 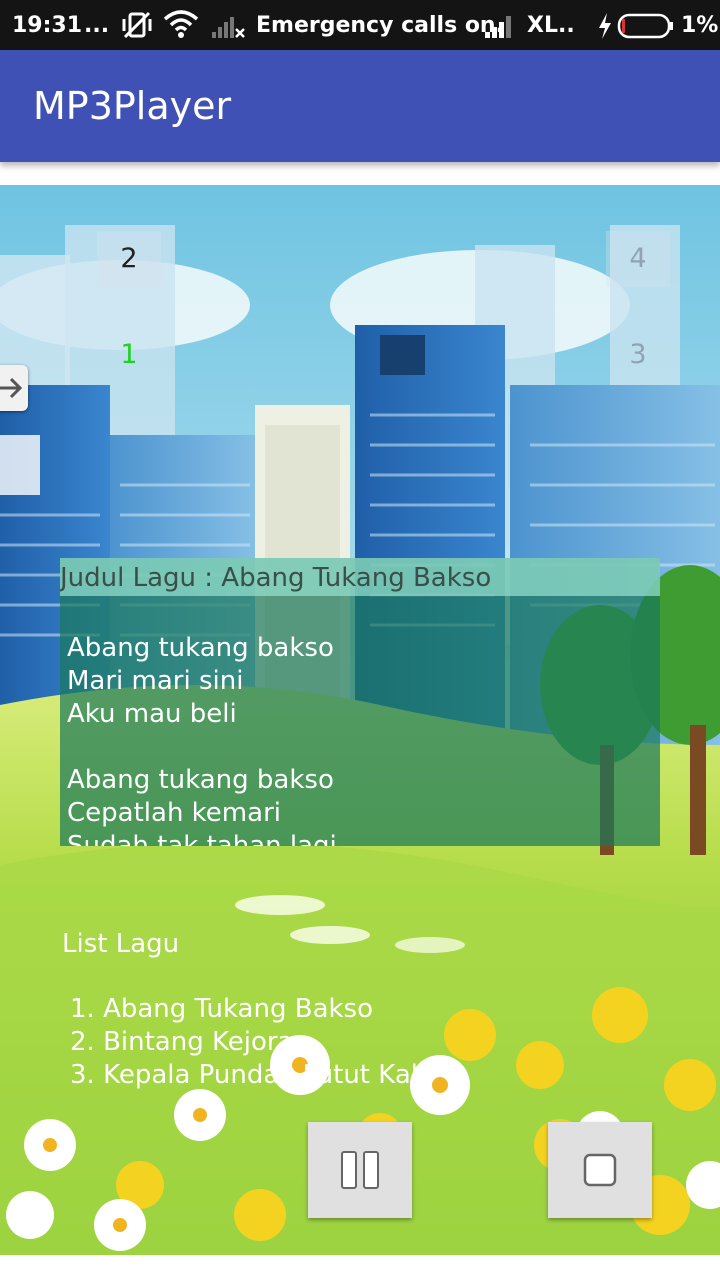 I want to click on number-button-4: 4, so click(x=638, y=259).